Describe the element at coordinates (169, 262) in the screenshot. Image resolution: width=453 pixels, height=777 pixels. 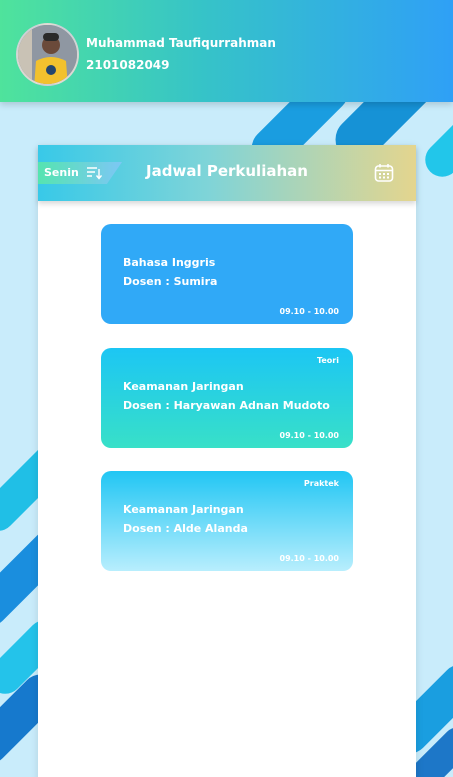
I see `course-name: Bahasa Inggris` at that location.